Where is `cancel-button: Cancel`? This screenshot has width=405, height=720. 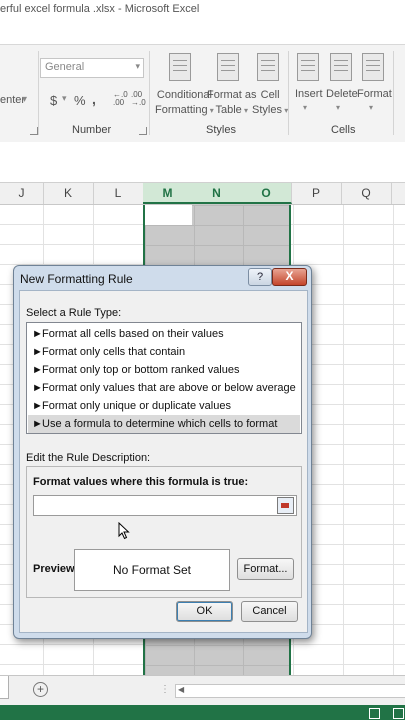 cancel-button: Cancel is located at coordinates (269, 611).